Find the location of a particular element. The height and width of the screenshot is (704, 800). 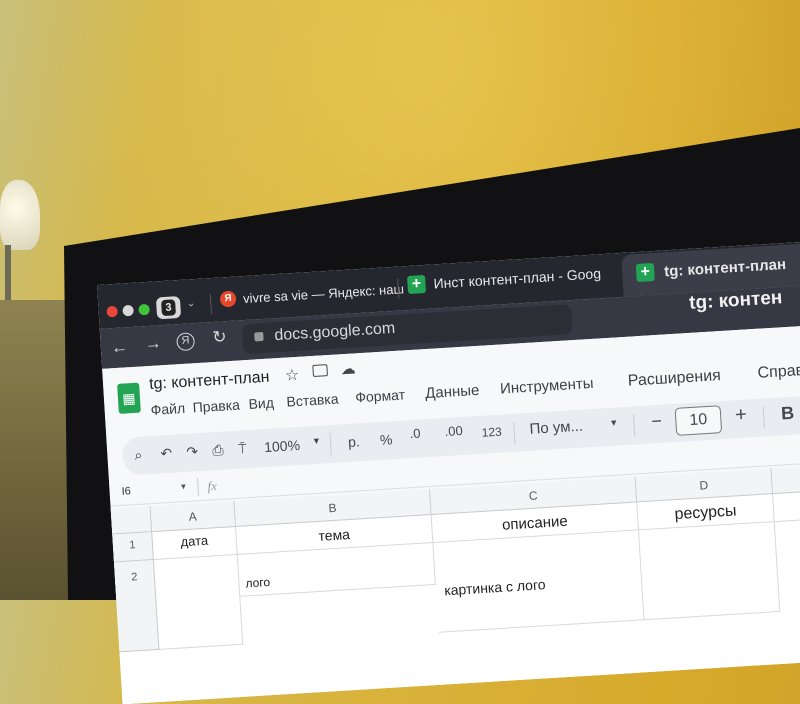

menu-insert: Вставка is located at coordinates (312, 399).